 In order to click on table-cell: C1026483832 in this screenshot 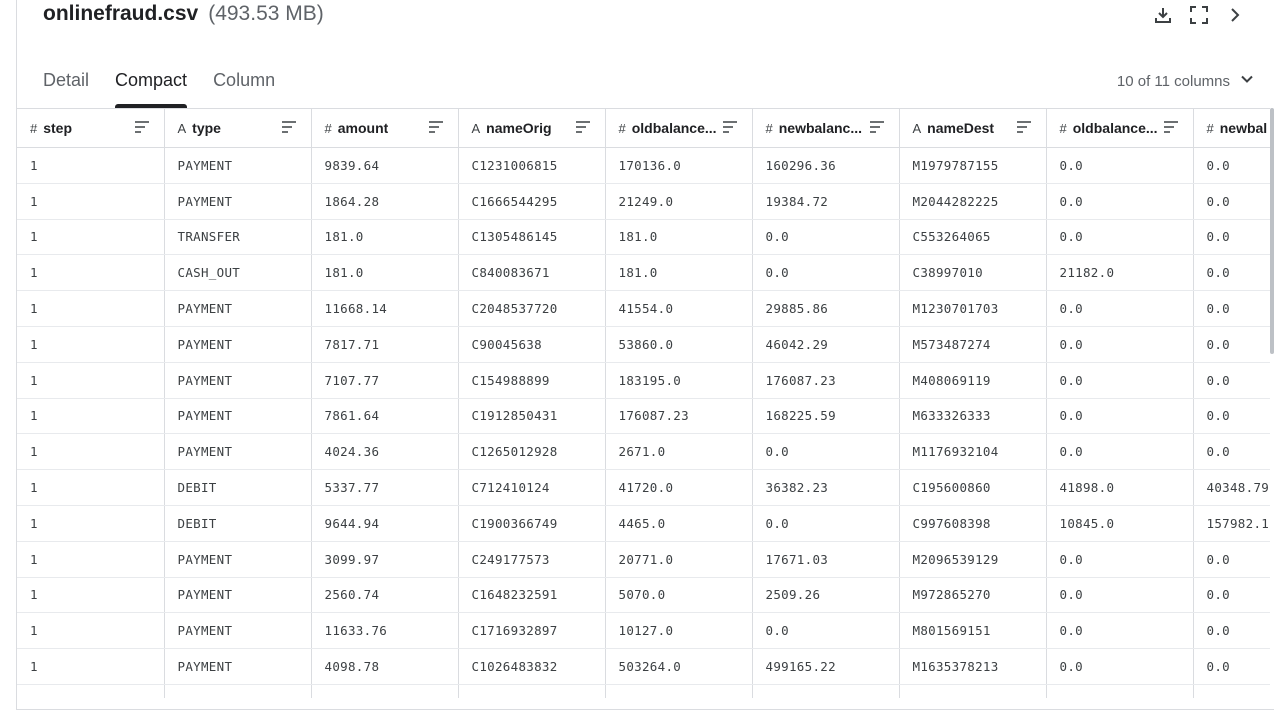, I will do `click(532, 666)`.